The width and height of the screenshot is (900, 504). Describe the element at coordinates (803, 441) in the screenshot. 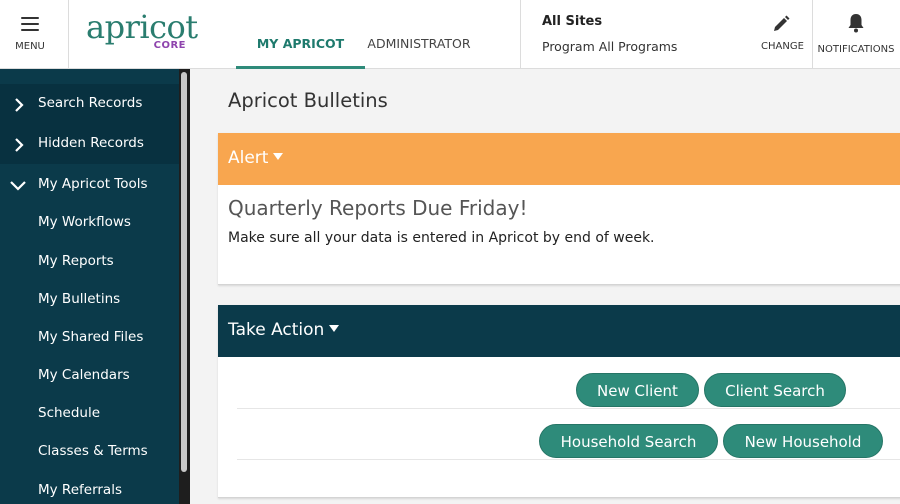

I see `new-household-button: New Household` at that location.